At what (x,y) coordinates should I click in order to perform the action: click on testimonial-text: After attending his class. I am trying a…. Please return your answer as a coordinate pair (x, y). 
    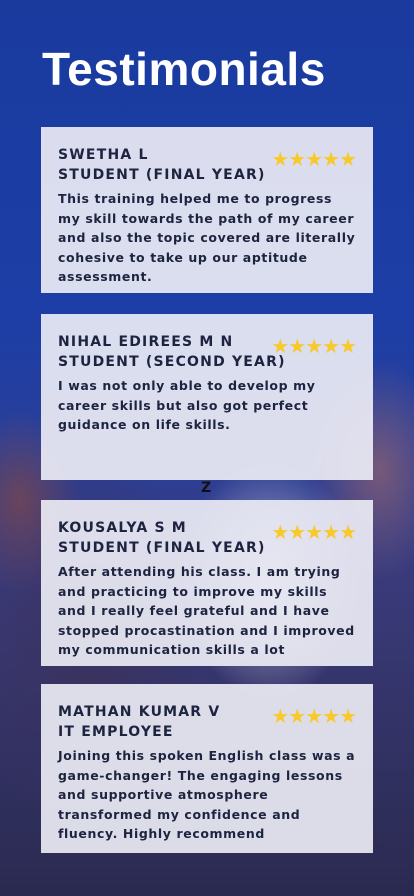
    Looking at the image, I should click on (206, 610).